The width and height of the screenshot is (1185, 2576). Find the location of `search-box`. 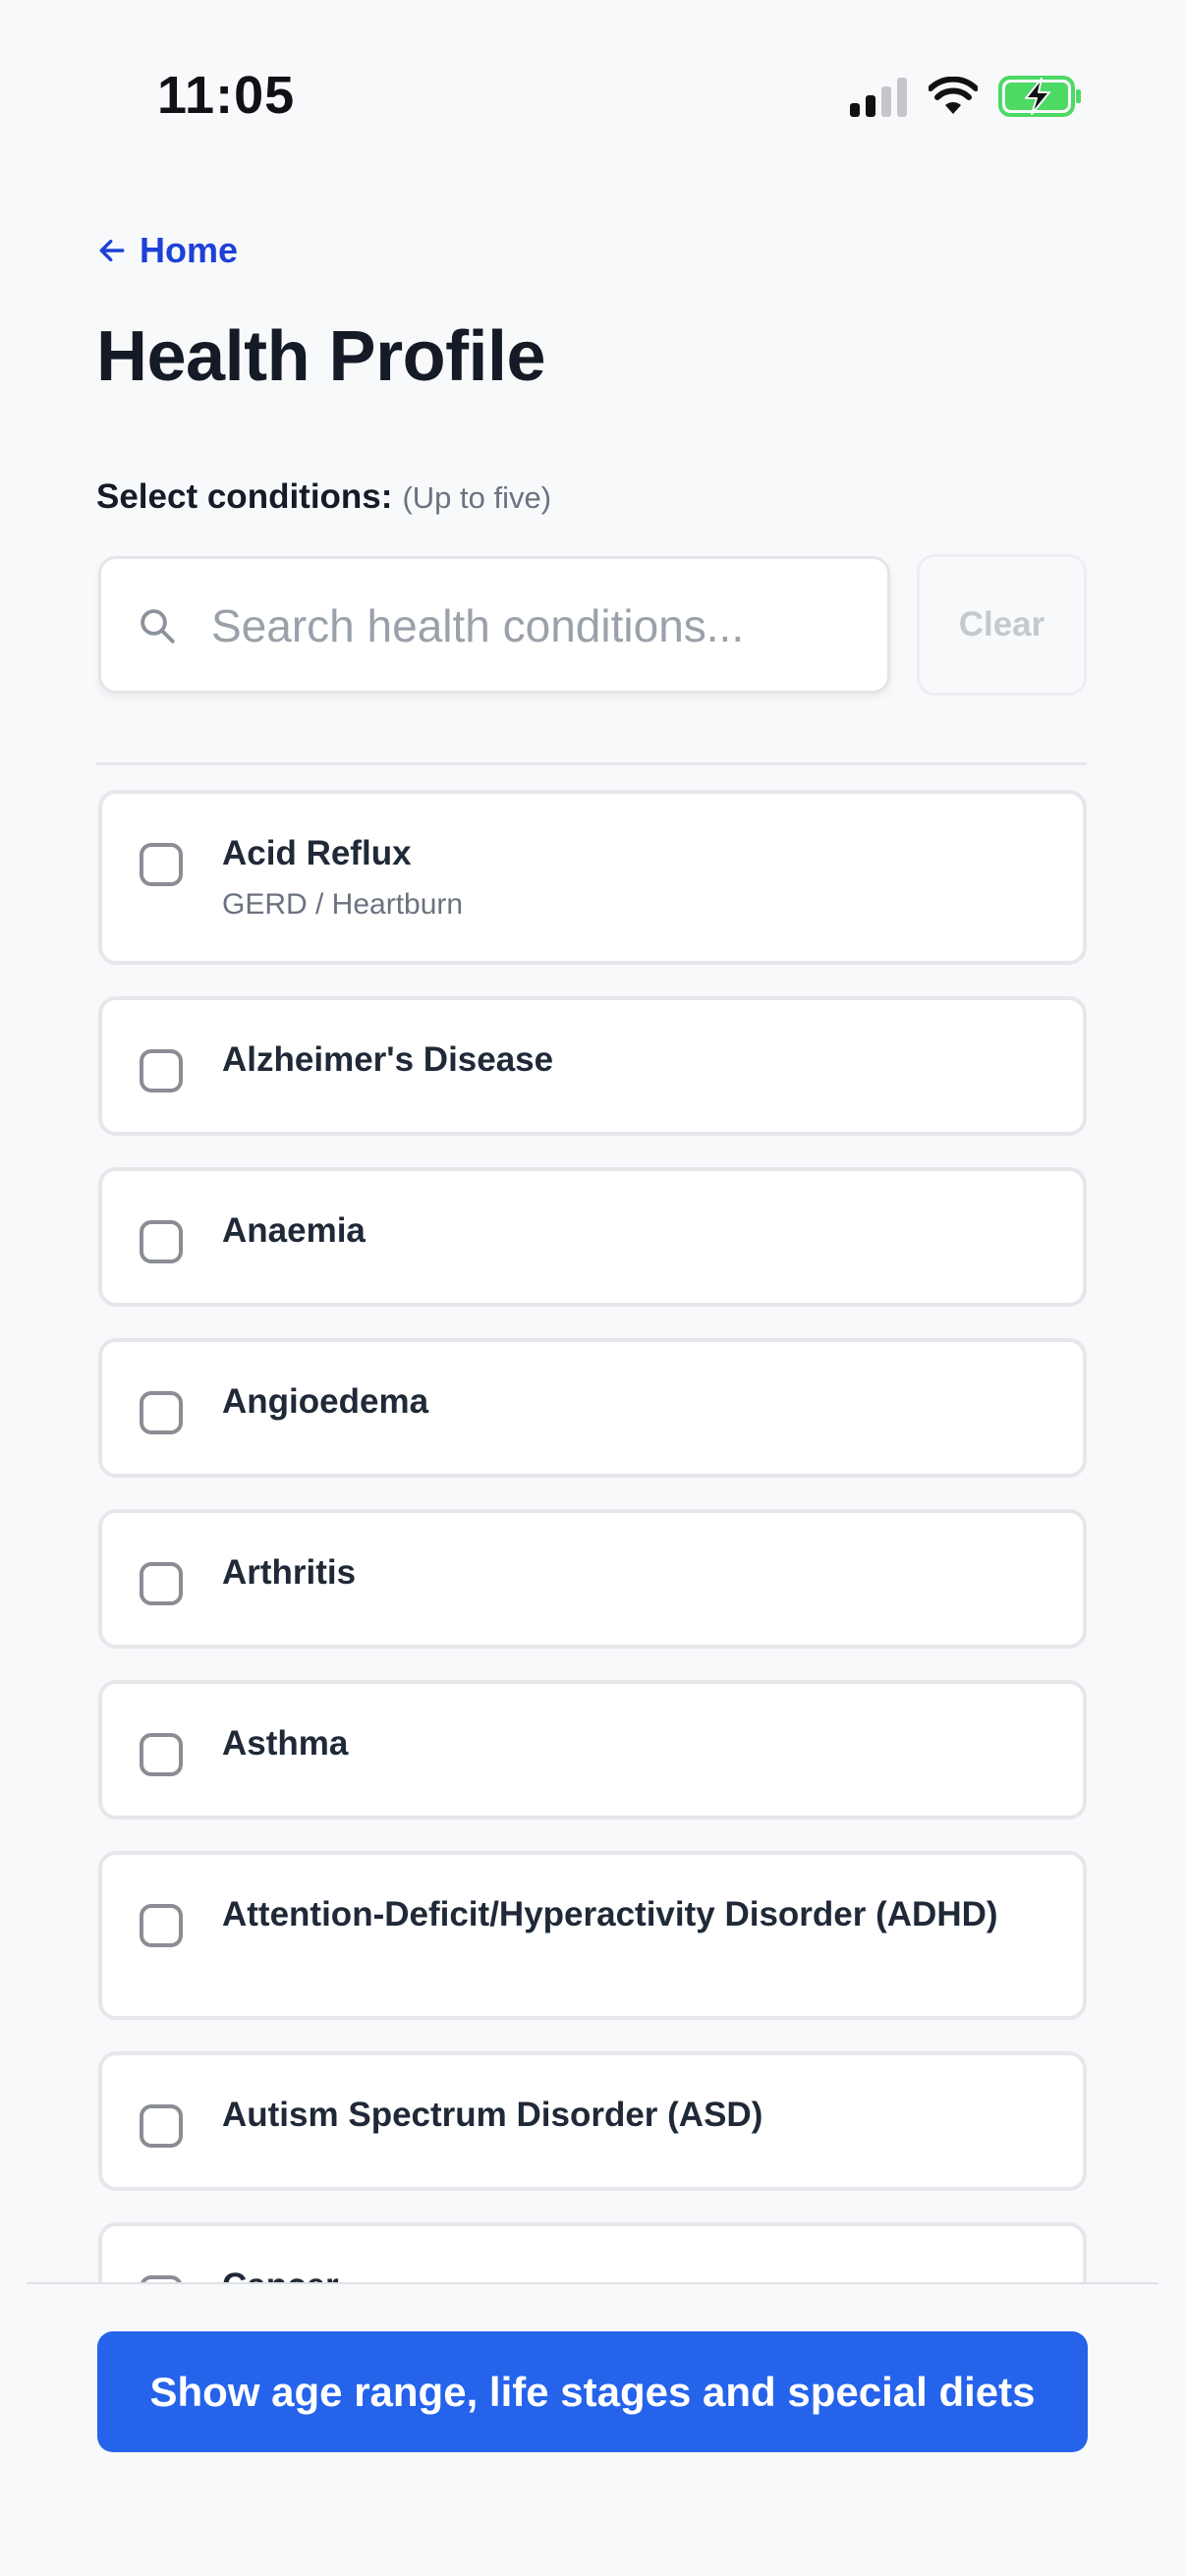

search-box is located at coordinates (494, 625).